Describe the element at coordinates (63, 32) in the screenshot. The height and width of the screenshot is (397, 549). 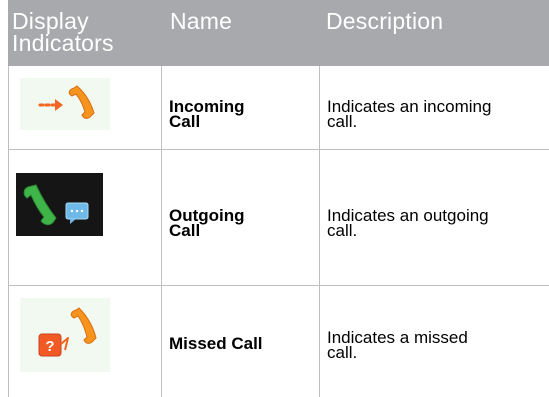
I see `header-display-indicators: Display Indicators` at that location.